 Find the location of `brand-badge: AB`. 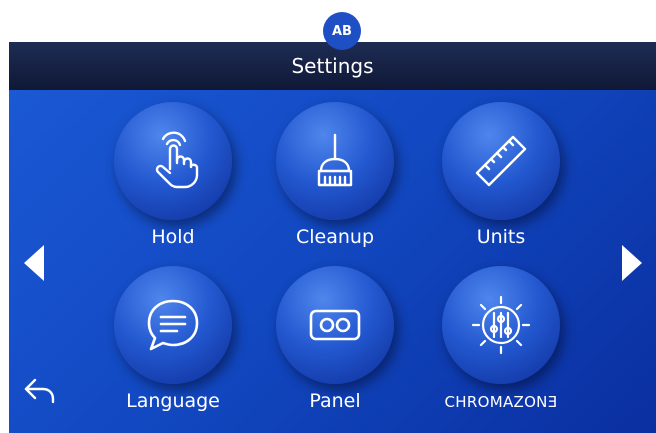

brand-badge: AB is located at coordinates (342, 31).